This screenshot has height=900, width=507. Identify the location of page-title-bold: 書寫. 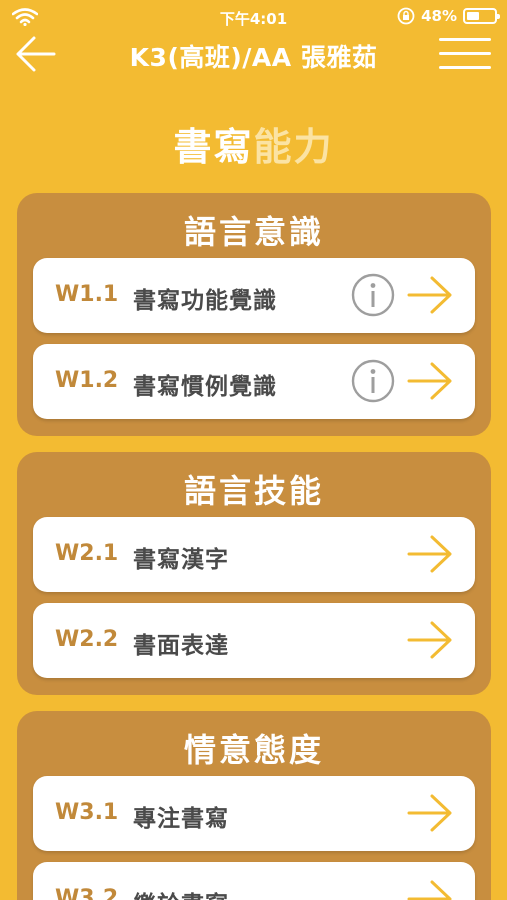
(213, 147).